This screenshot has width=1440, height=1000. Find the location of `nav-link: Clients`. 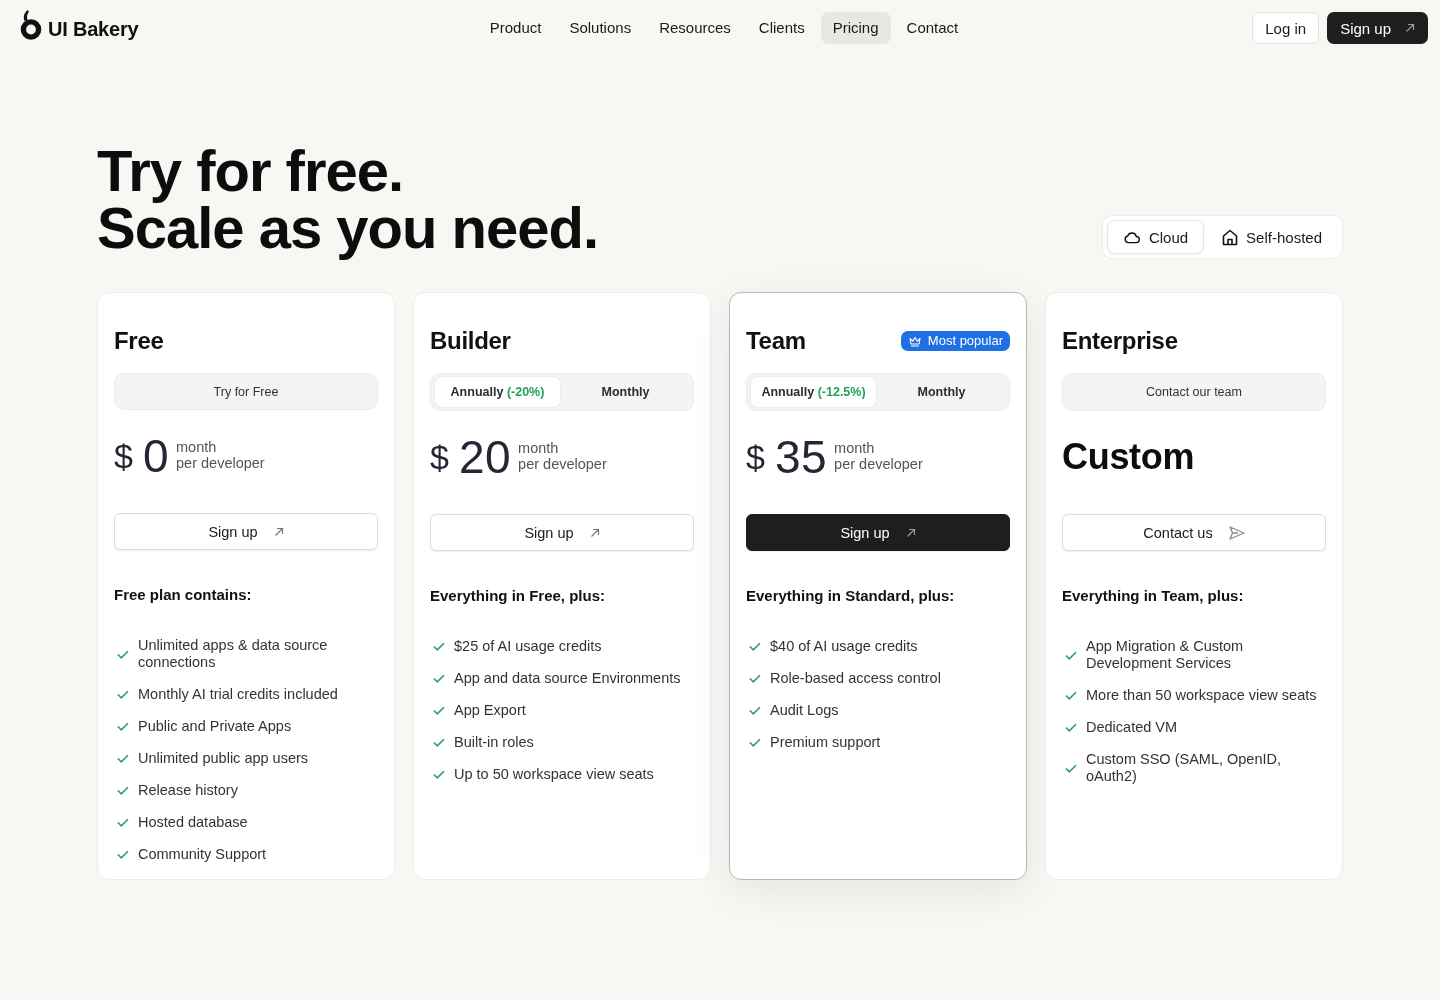

nav-link: Clients is located at coordinates (781, 28).